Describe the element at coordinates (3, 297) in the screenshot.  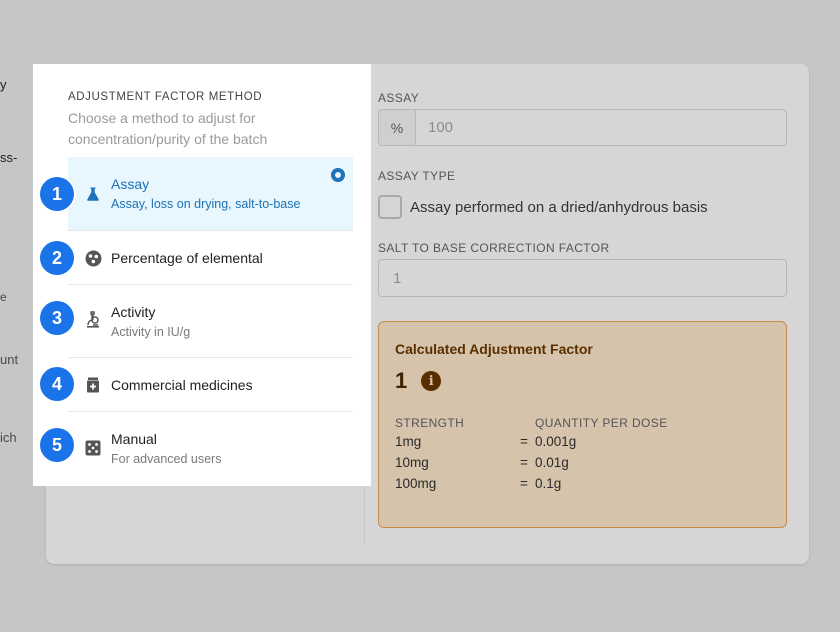
I see `background-text-fragment: e` at that location.